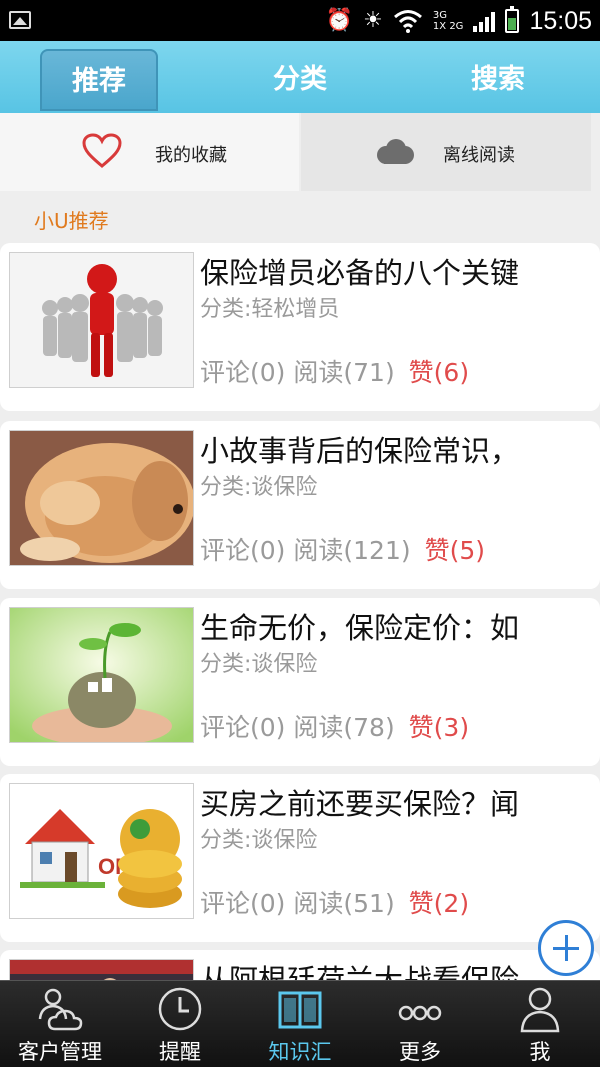 Image resolution: width=600 pixels, height=1067 pixels. Describe the element at coordinates (270, 309) in the screenshot. I see `article-category: 分类:轻松增员` at that location.